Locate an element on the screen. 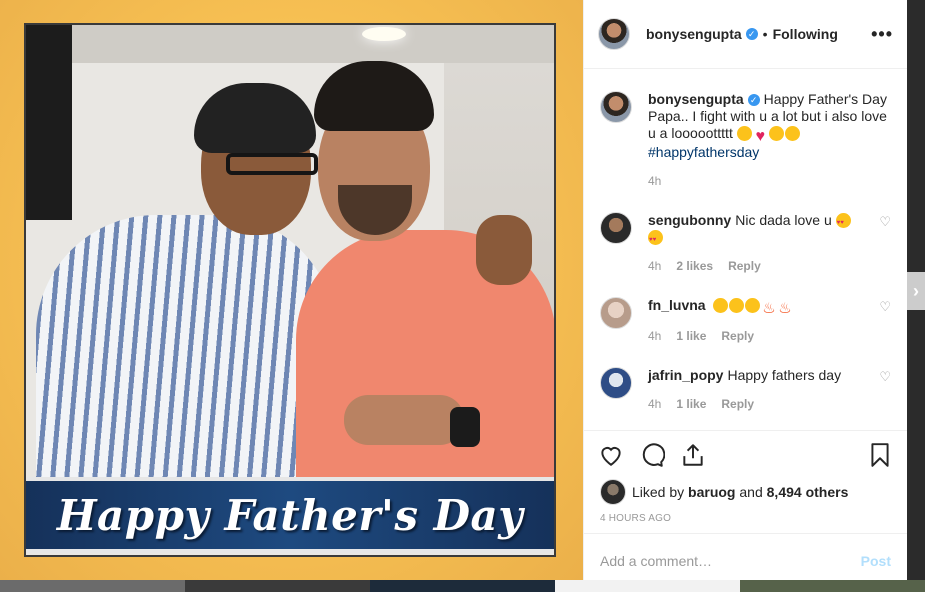 This screenshot has height=592, width=925. liker-username: baruog is located at coordinates (711, 492).